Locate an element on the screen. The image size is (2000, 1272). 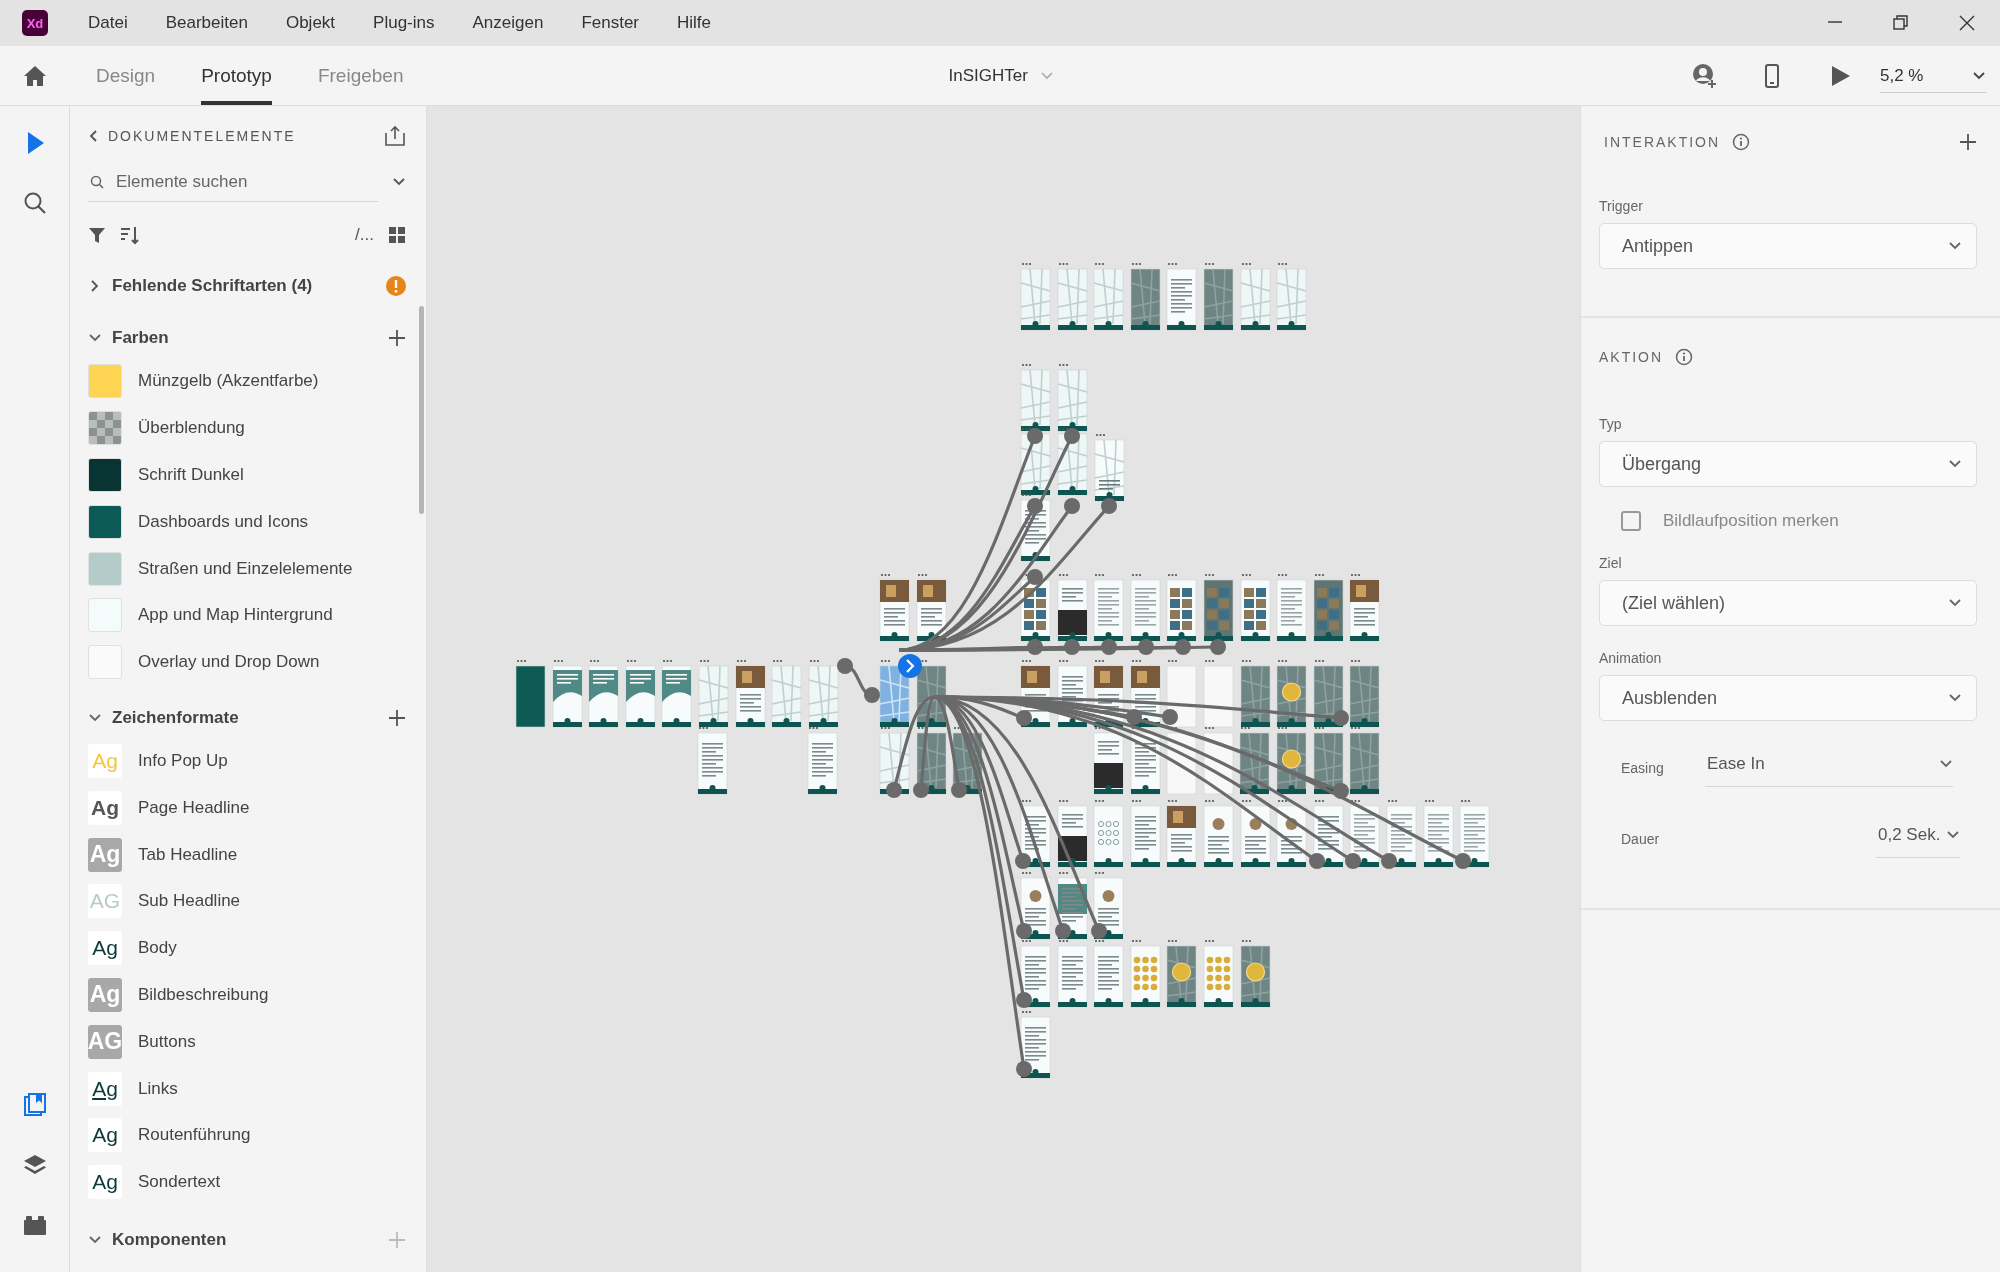
section-title: Fehlende Schriftarten (4) is located at coordinates (244, 286).